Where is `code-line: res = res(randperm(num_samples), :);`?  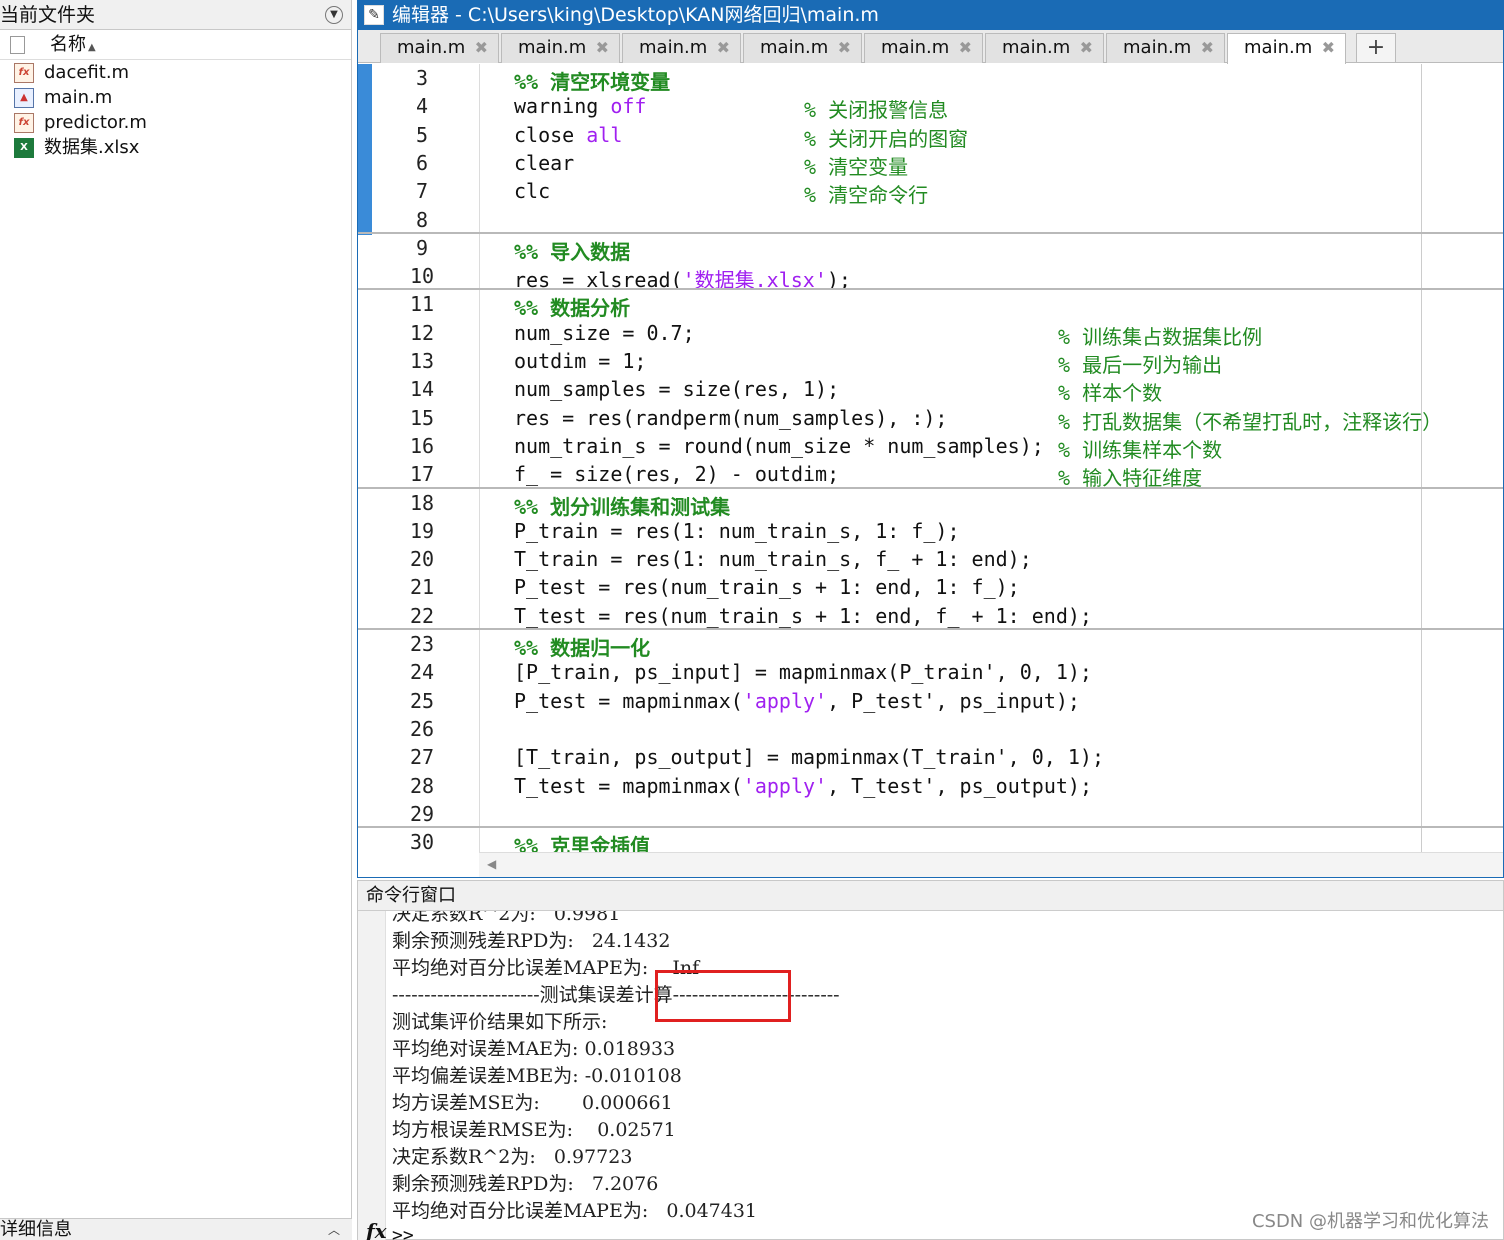 code-line: res = res(randperm(num_samples), :); is located at coordinates (730, 418).